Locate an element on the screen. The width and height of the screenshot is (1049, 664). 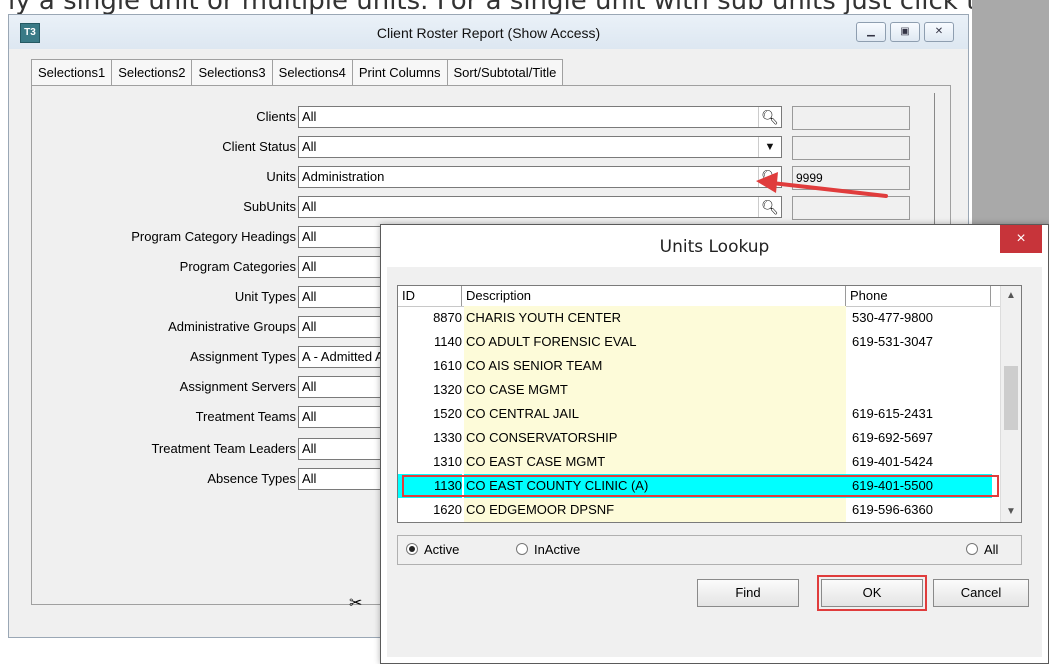
list-item: 1310 CO EAST CASE MGMT 619-401-5424 is located at coordinates (700, 462).